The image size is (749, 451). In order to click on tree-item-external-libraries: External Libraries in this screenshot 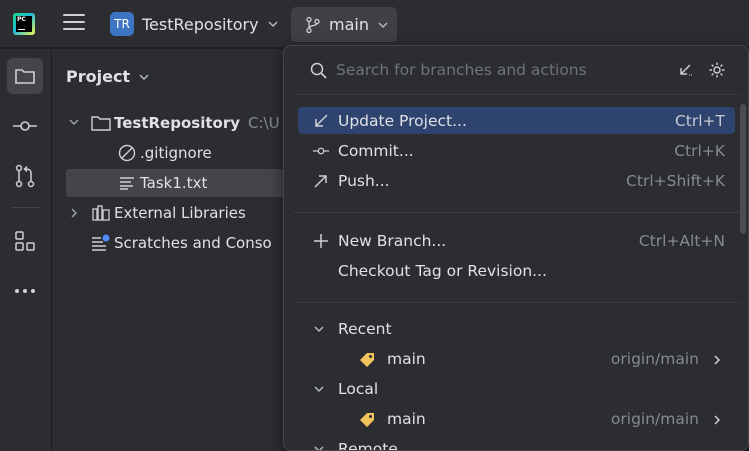, I will do `click(156, 213)`.